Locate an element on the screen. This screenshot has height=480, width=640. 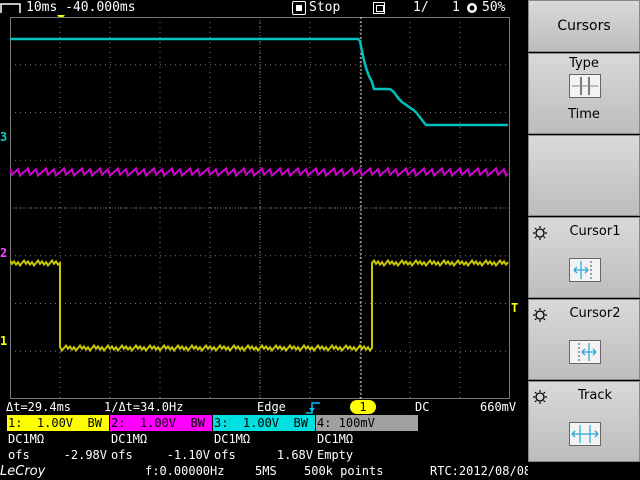
intensity-value: 50% is located at coordinates (494, 7).